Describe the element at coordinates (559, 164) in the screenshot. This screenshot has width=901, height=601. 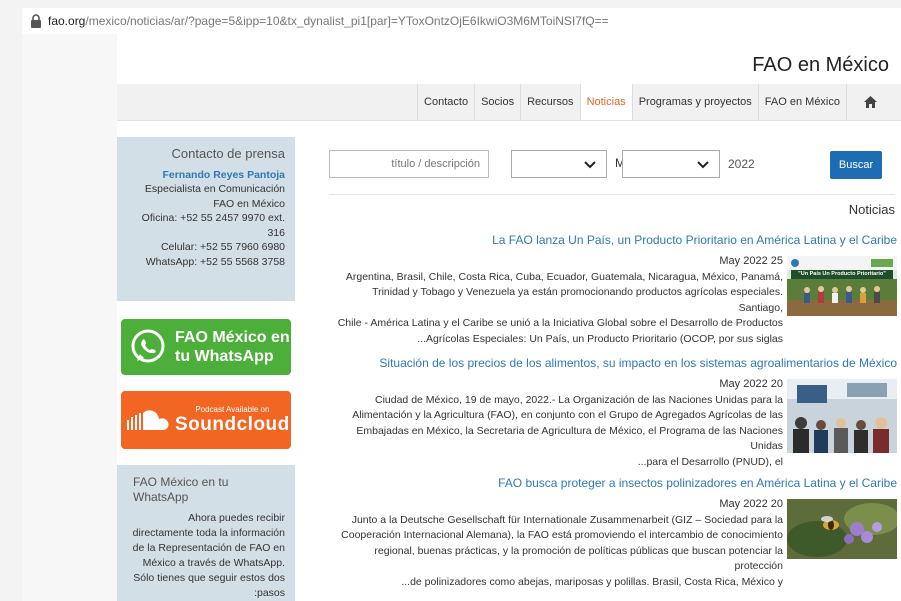
I see `category-select` at that location.